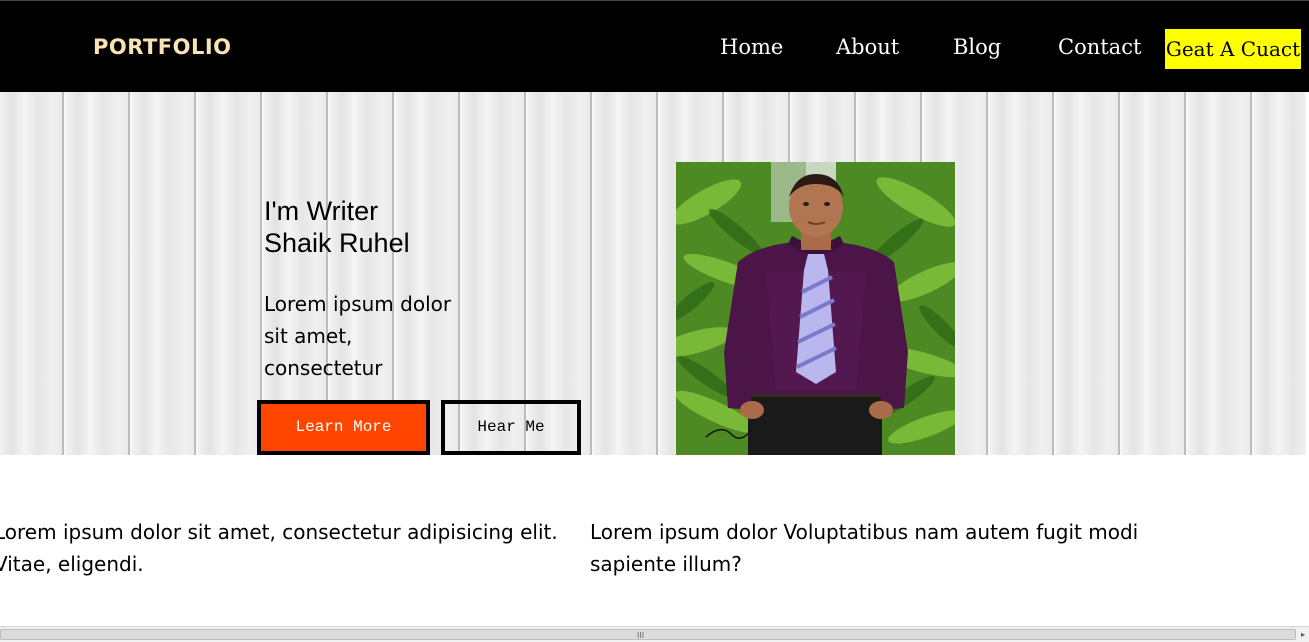 This screenshot has height=642, width=1309. What do you see at coordinates (977, 47) in the screenshot?
I see `nav-link-blog: Blog` at bounding box center [977, 47].